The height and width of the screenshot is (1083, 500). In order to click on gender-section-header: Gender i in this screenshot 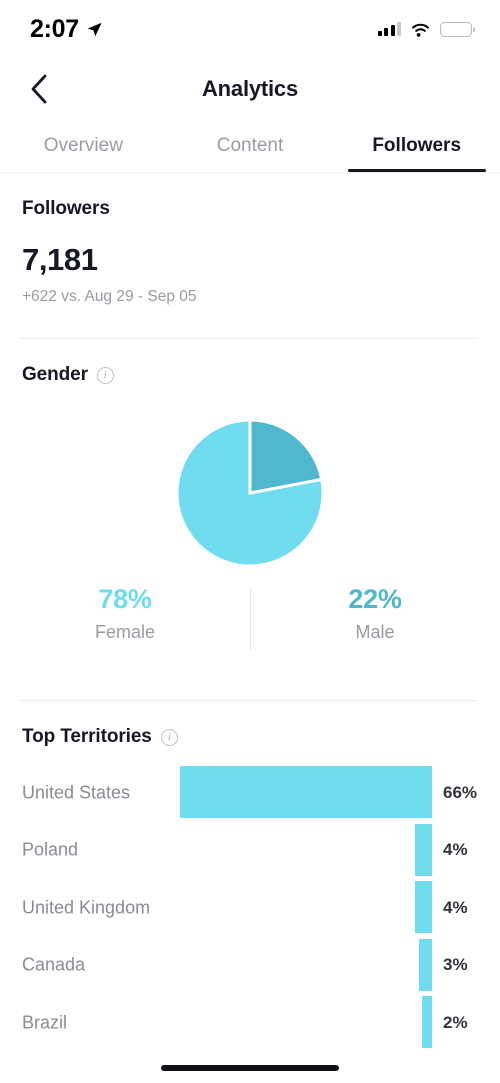, I will do `click(68, 375)`.